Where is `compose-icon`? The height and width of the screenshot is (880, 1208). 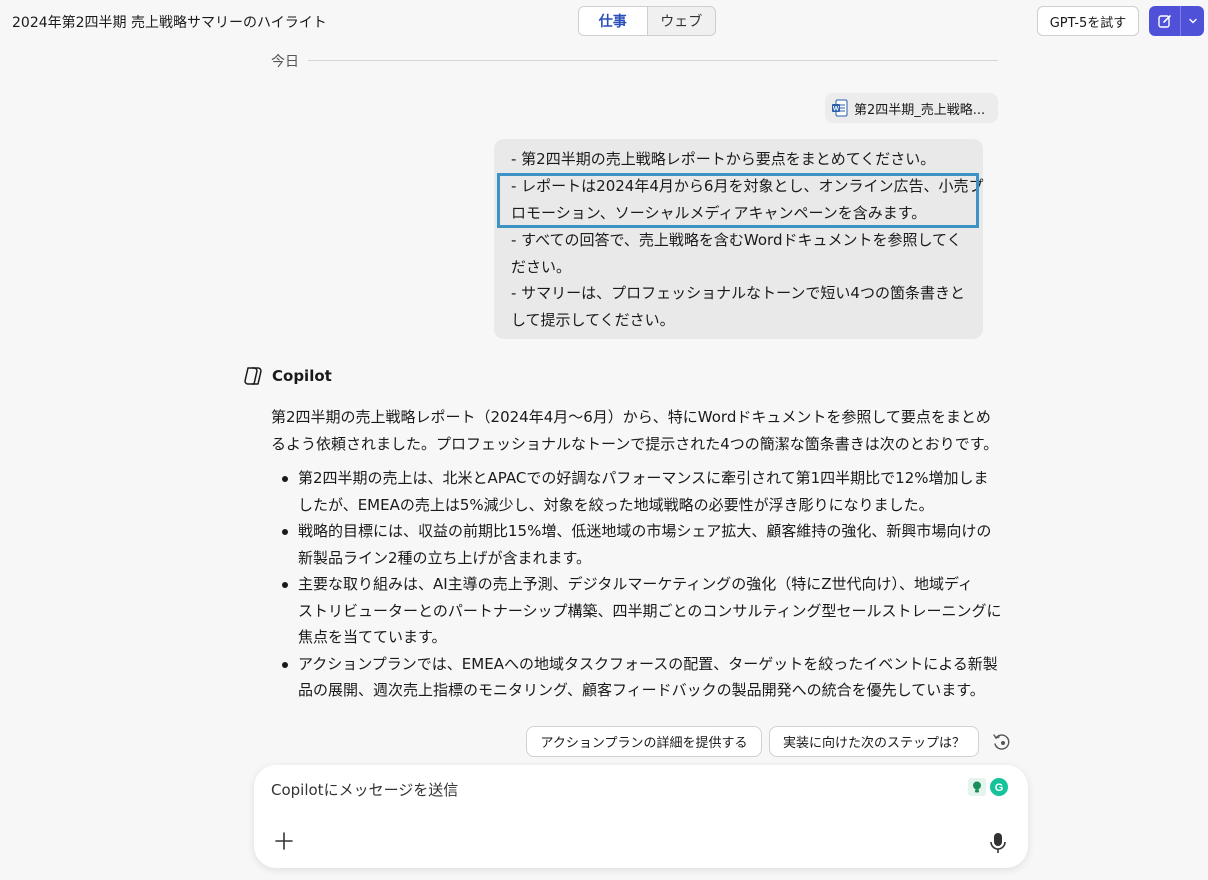
compose-icon is located at coordinates (1164, 21).